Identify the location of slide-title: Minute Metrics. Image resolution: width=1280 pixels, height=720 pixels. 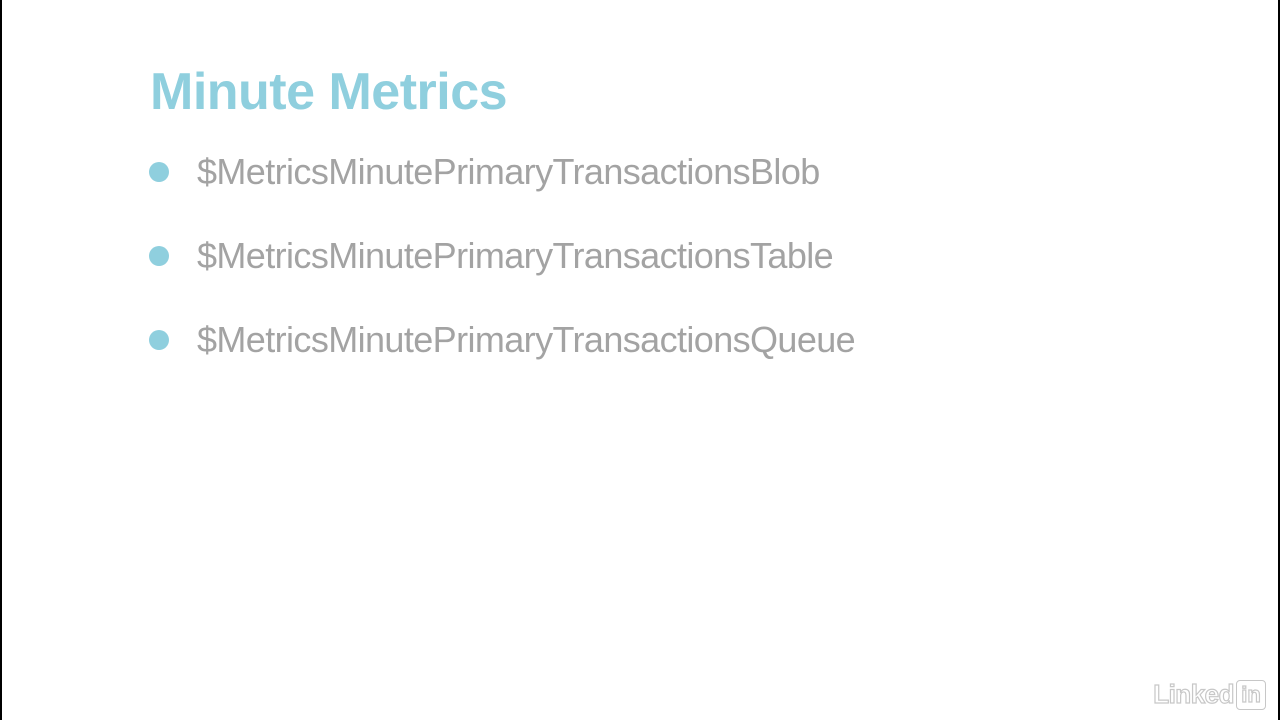
(329, 92).